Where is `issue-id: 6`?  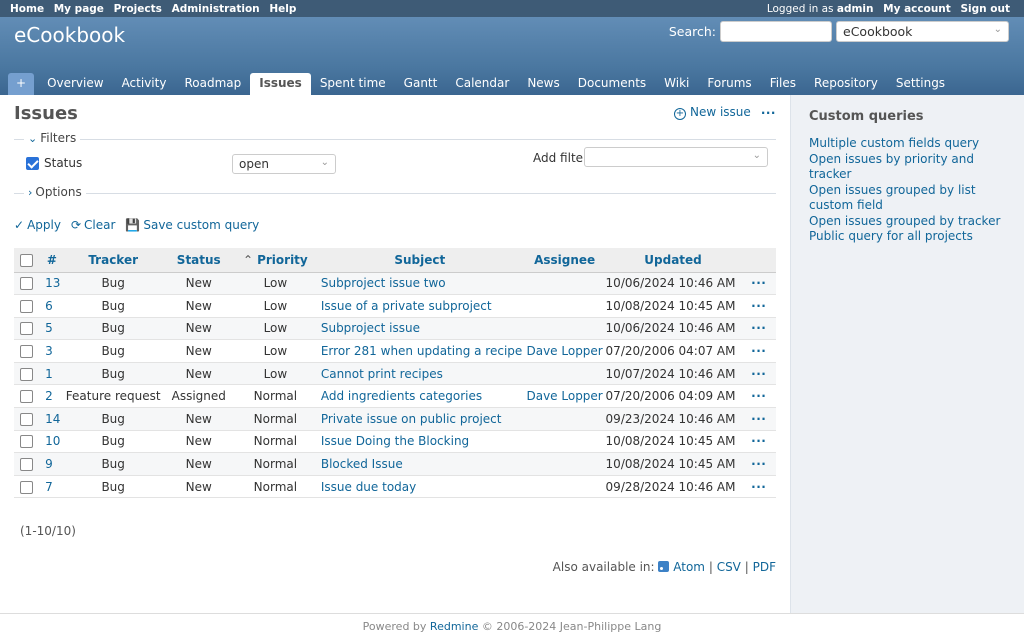 issue-id: 6 is located at coordinates (49, 306).